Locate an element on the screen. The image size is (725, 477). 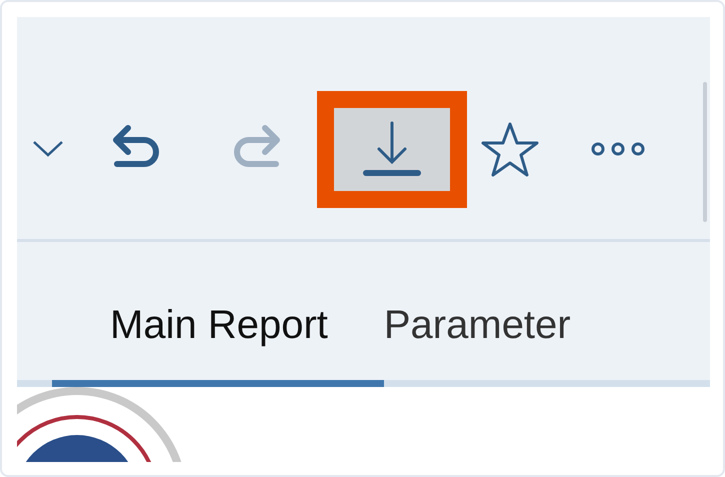
star-icon is located at coordinates (510, 149).